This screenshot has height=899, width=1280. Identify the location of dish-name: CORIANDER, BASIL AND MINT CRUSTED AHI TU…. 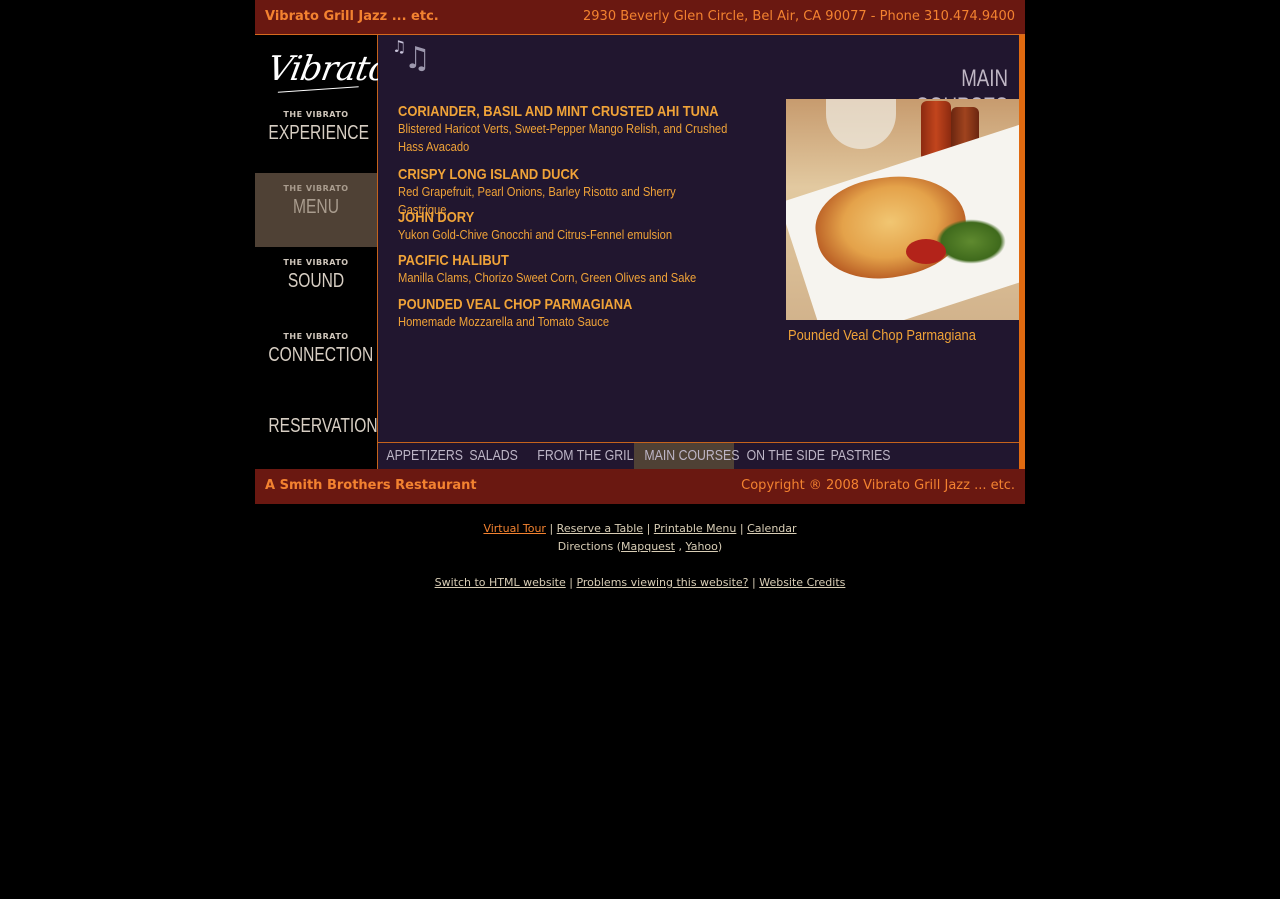
(558, 111).